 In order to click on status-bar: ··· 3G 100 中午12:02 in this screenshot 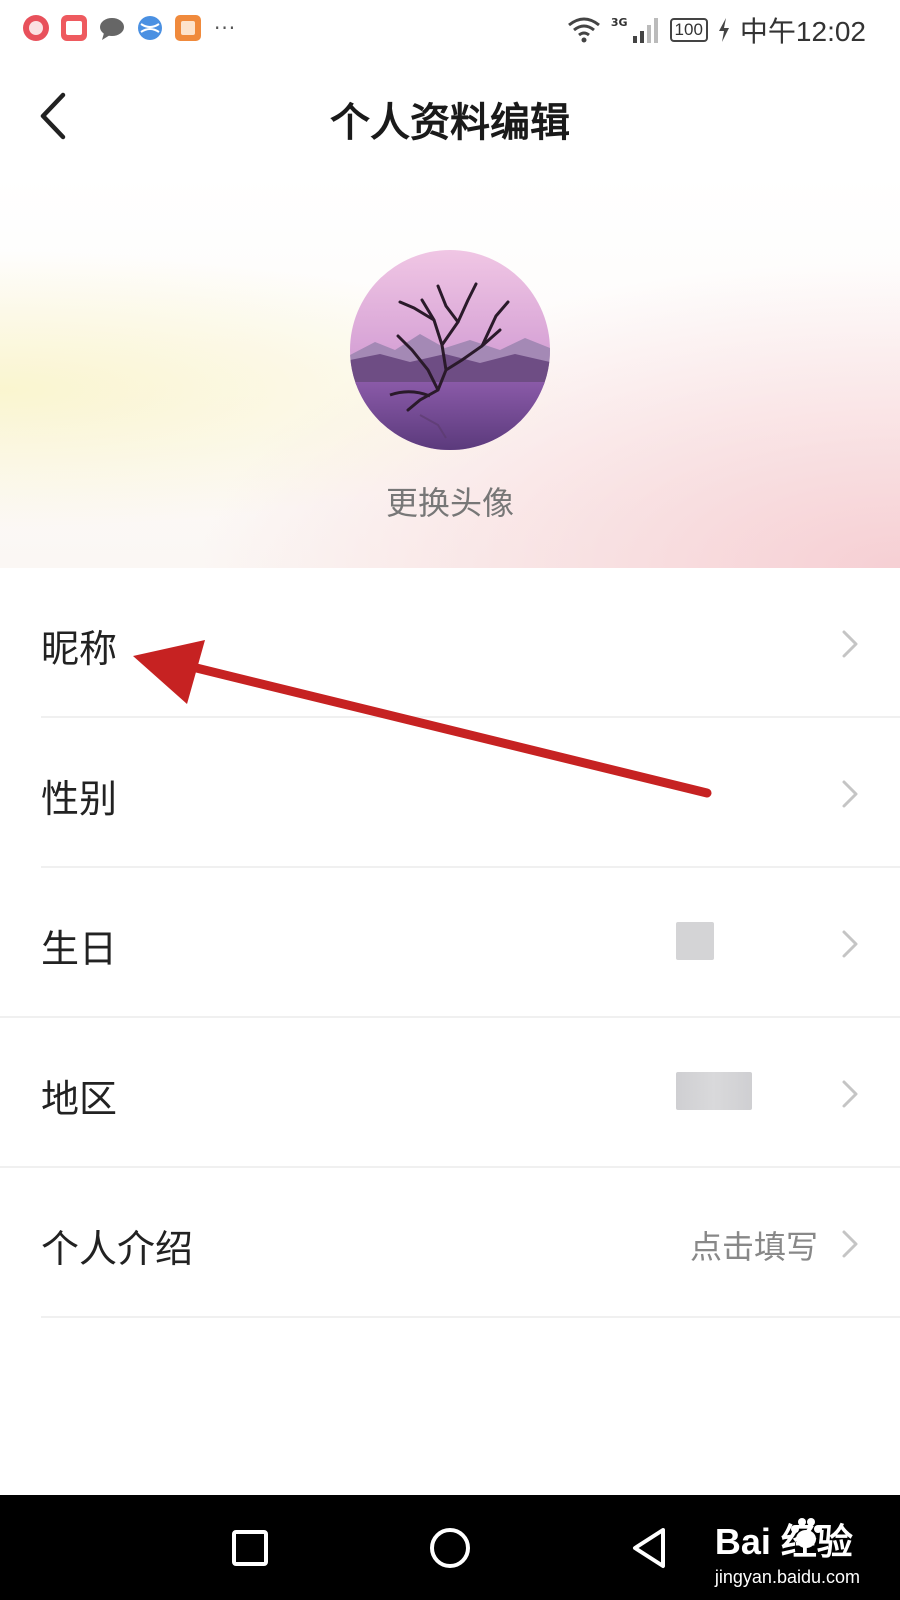, I will do `click(450, 31)`.